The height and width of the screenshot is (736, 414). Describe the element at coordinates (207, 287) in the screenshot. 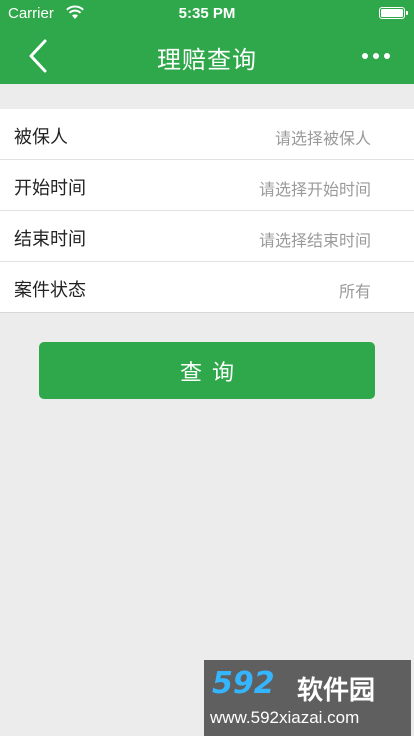

I see `case-status-row: 案件状态 所有` at that location.